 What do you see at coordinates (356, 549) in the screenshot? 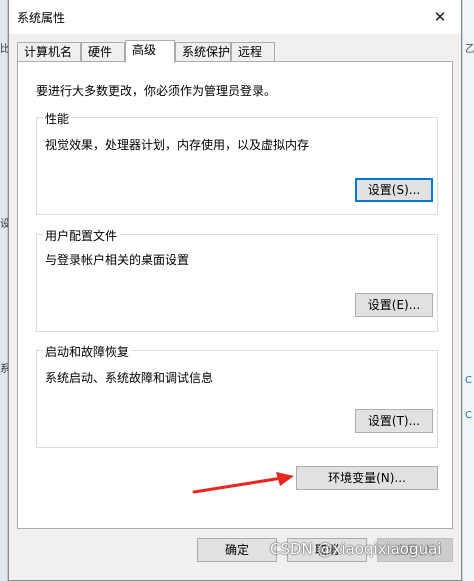
I see `csdn-watermark: CSDN @xiaoqixiaoguai` at bounding box center [356, 549].